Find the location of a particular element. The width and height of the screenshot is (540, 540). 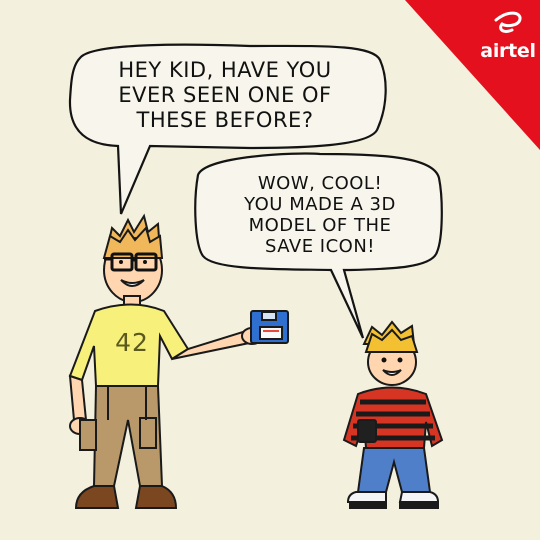

shirt-number-42: 42 is located at coordinates (132, 342).